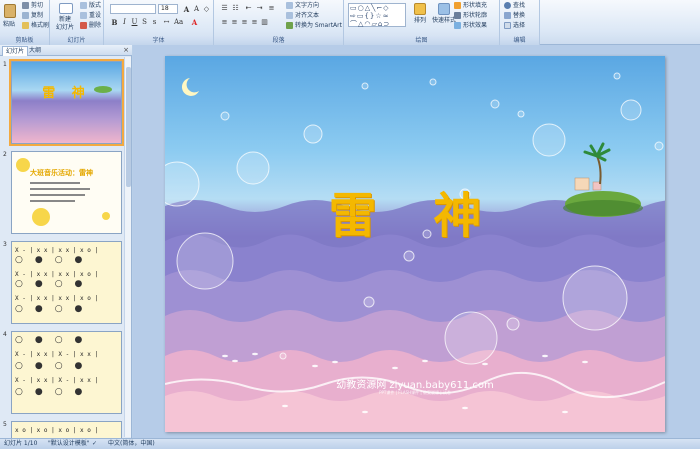  Describe the element at coordinates (134, 22) in the screenshot. I see `underline-icon: U` at that location.